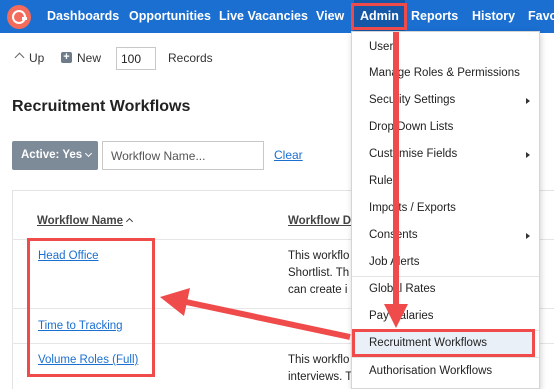 Image resolution: width=554 pixels, height=389 pixels. I want to click on menu-item-recruitment-workflows: Recruitment Workflows, so click(443, 343).